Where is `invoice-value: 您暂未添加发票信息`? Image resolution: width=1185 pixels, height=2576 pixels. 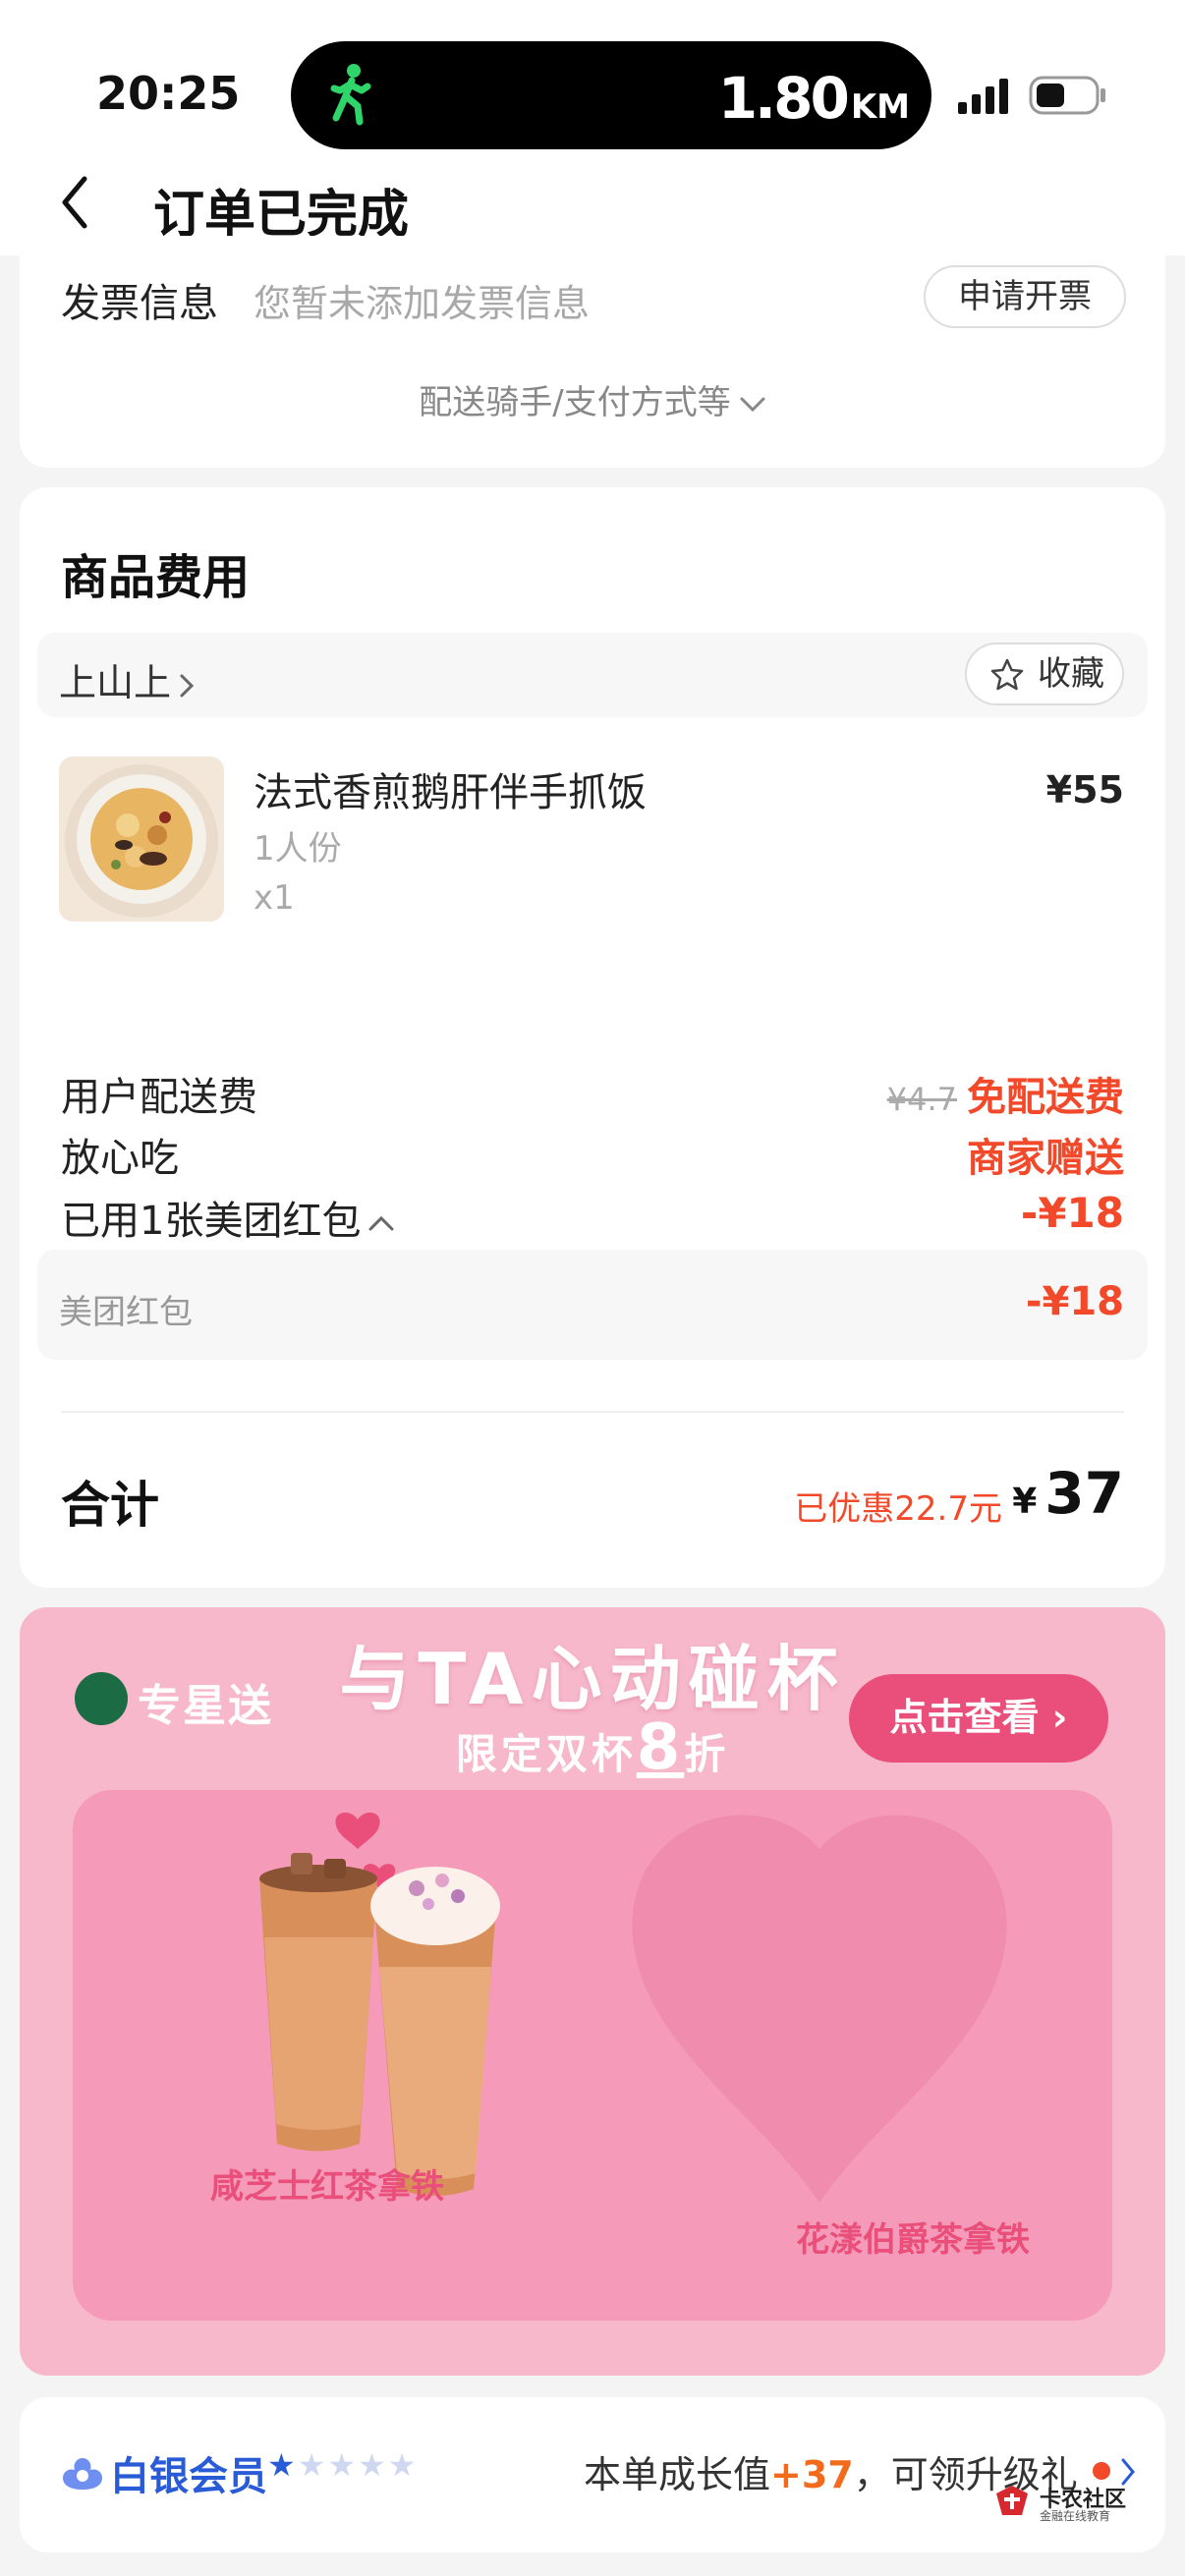
invoice-value: 您暂未添加发票信息 is located at coordinates (423, 303).